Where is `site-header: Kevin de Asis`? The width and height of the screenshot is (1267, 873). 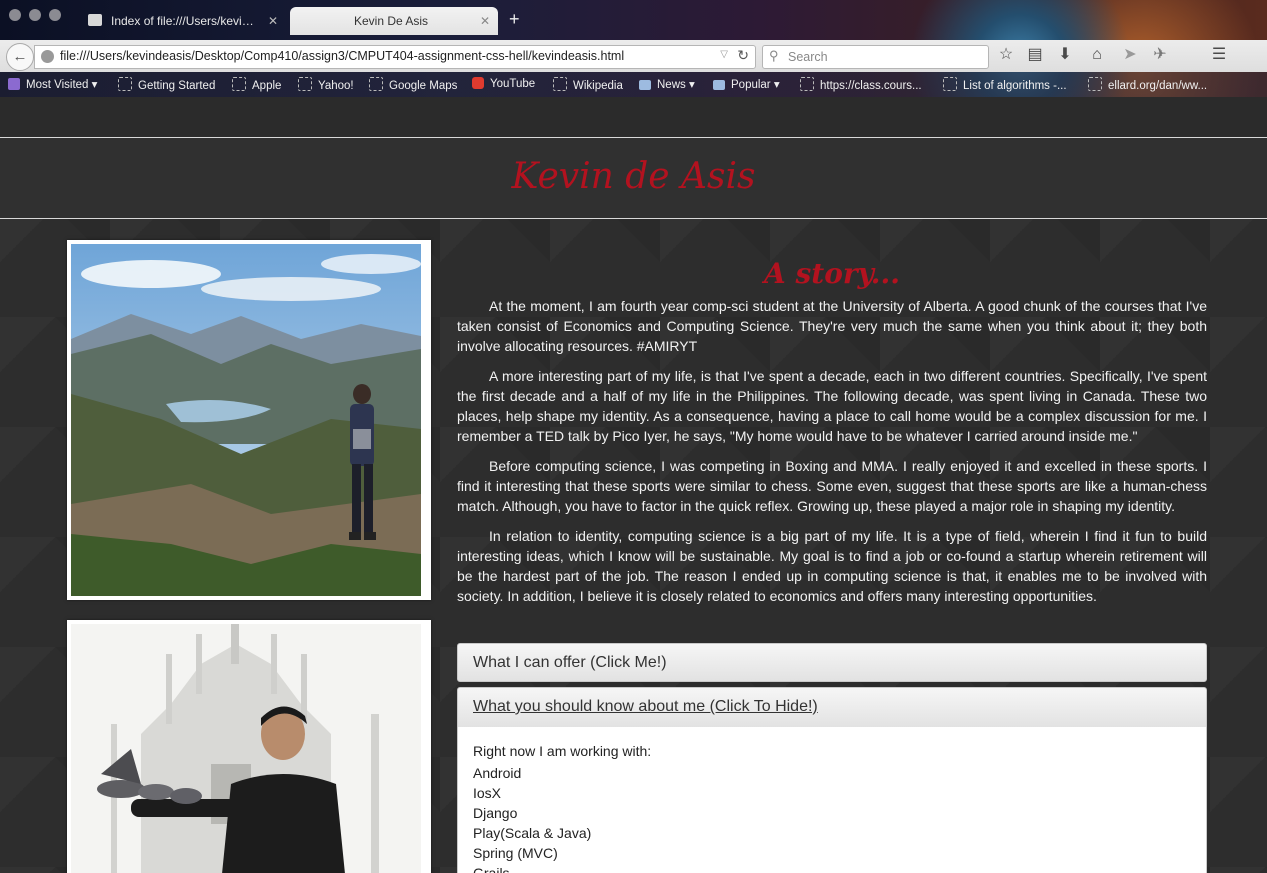 site-header: Kevin de Asis is located at coordinates (633, 178).